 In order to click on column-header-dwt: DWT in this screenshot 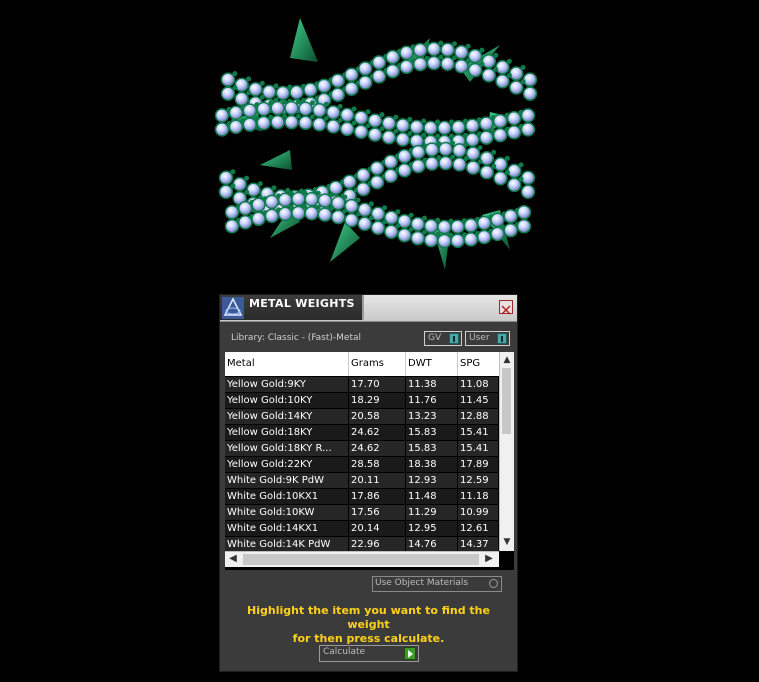, I will do `click(432, 364)`.